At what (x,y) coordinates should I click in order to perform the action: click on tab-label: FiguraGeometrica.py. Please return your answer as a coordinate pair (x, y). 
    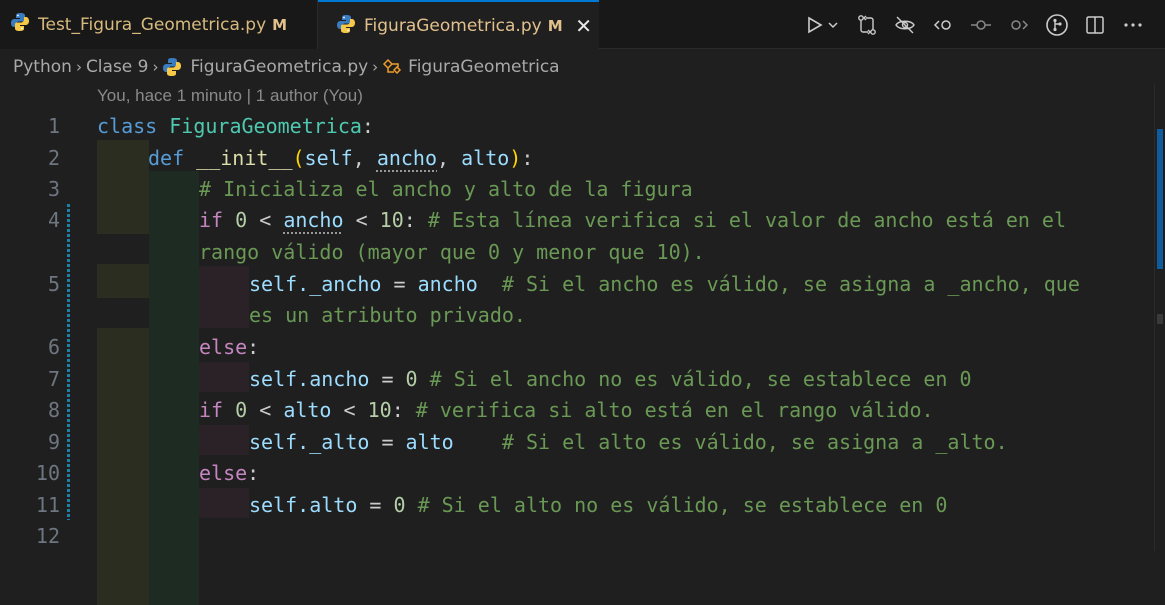
    Looking at the image, I should click on (453, 26).